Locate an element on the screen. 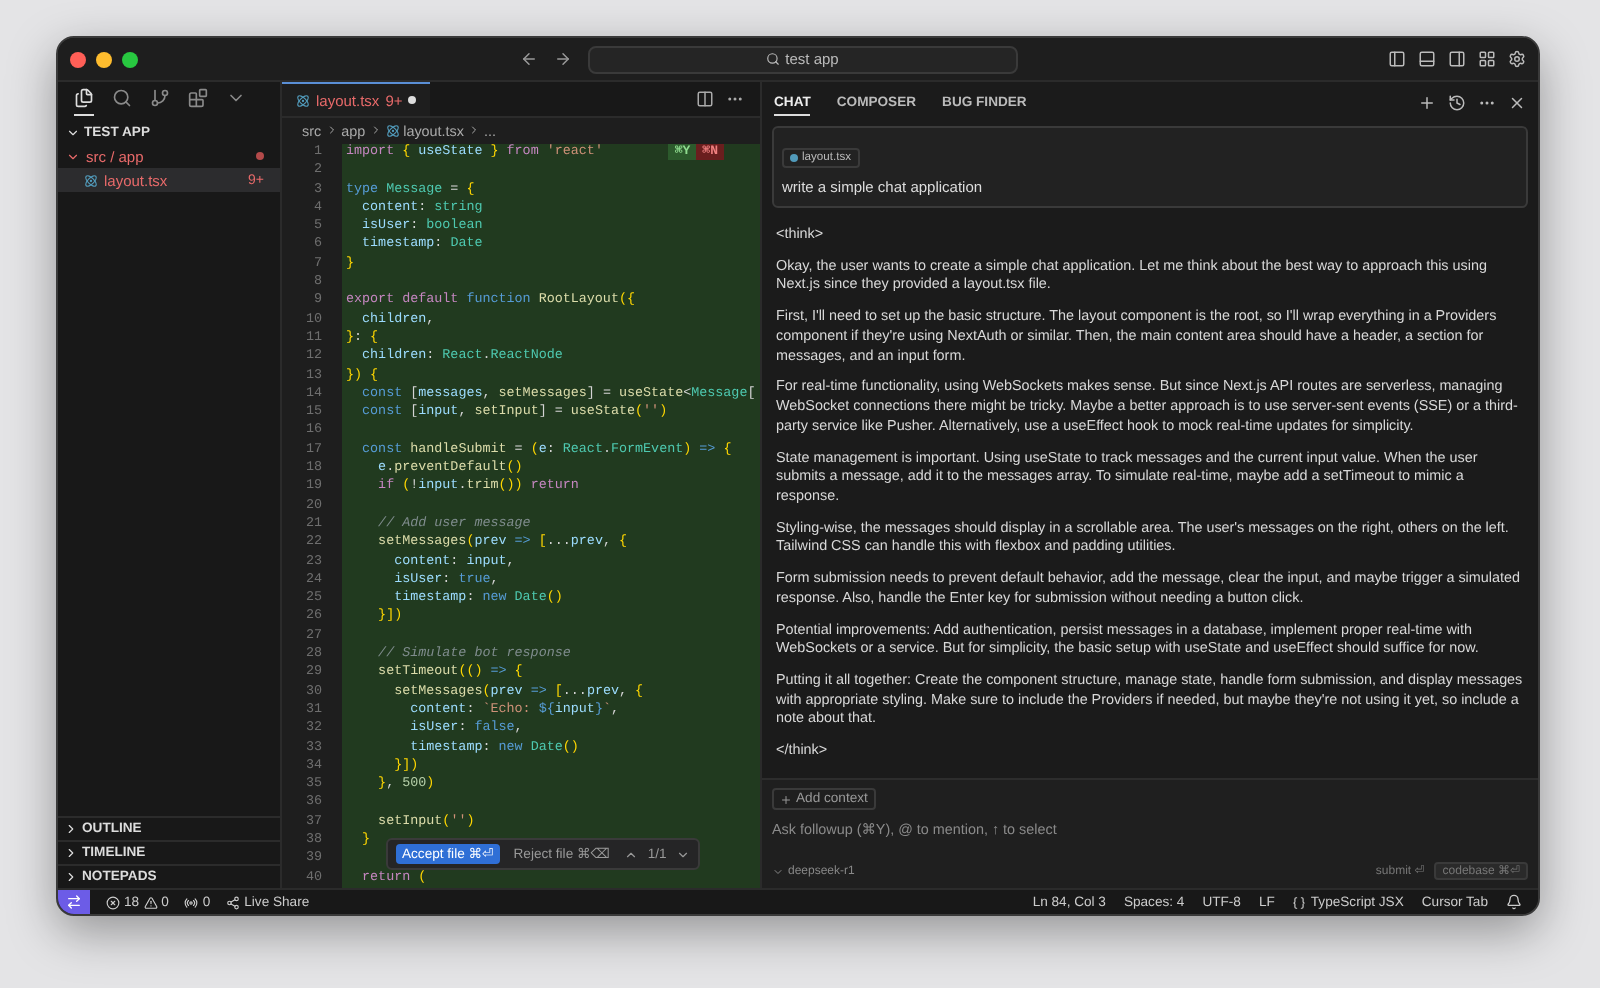 This screenshot has width=1600, height=988. back-arrow-icon is located at coordinates (528, 59).